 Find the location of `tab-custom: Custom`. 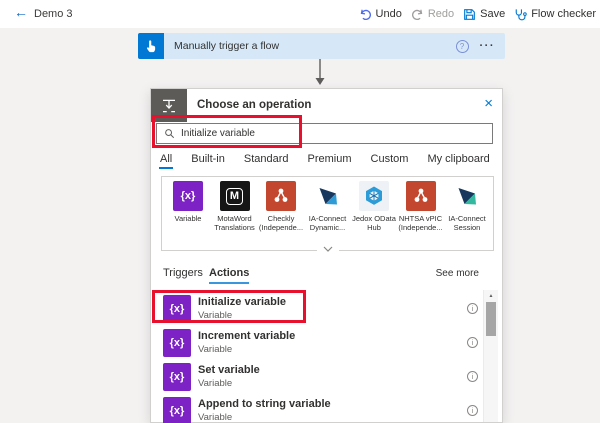

tab-custom: Custom is located at coordinates (390, 159).